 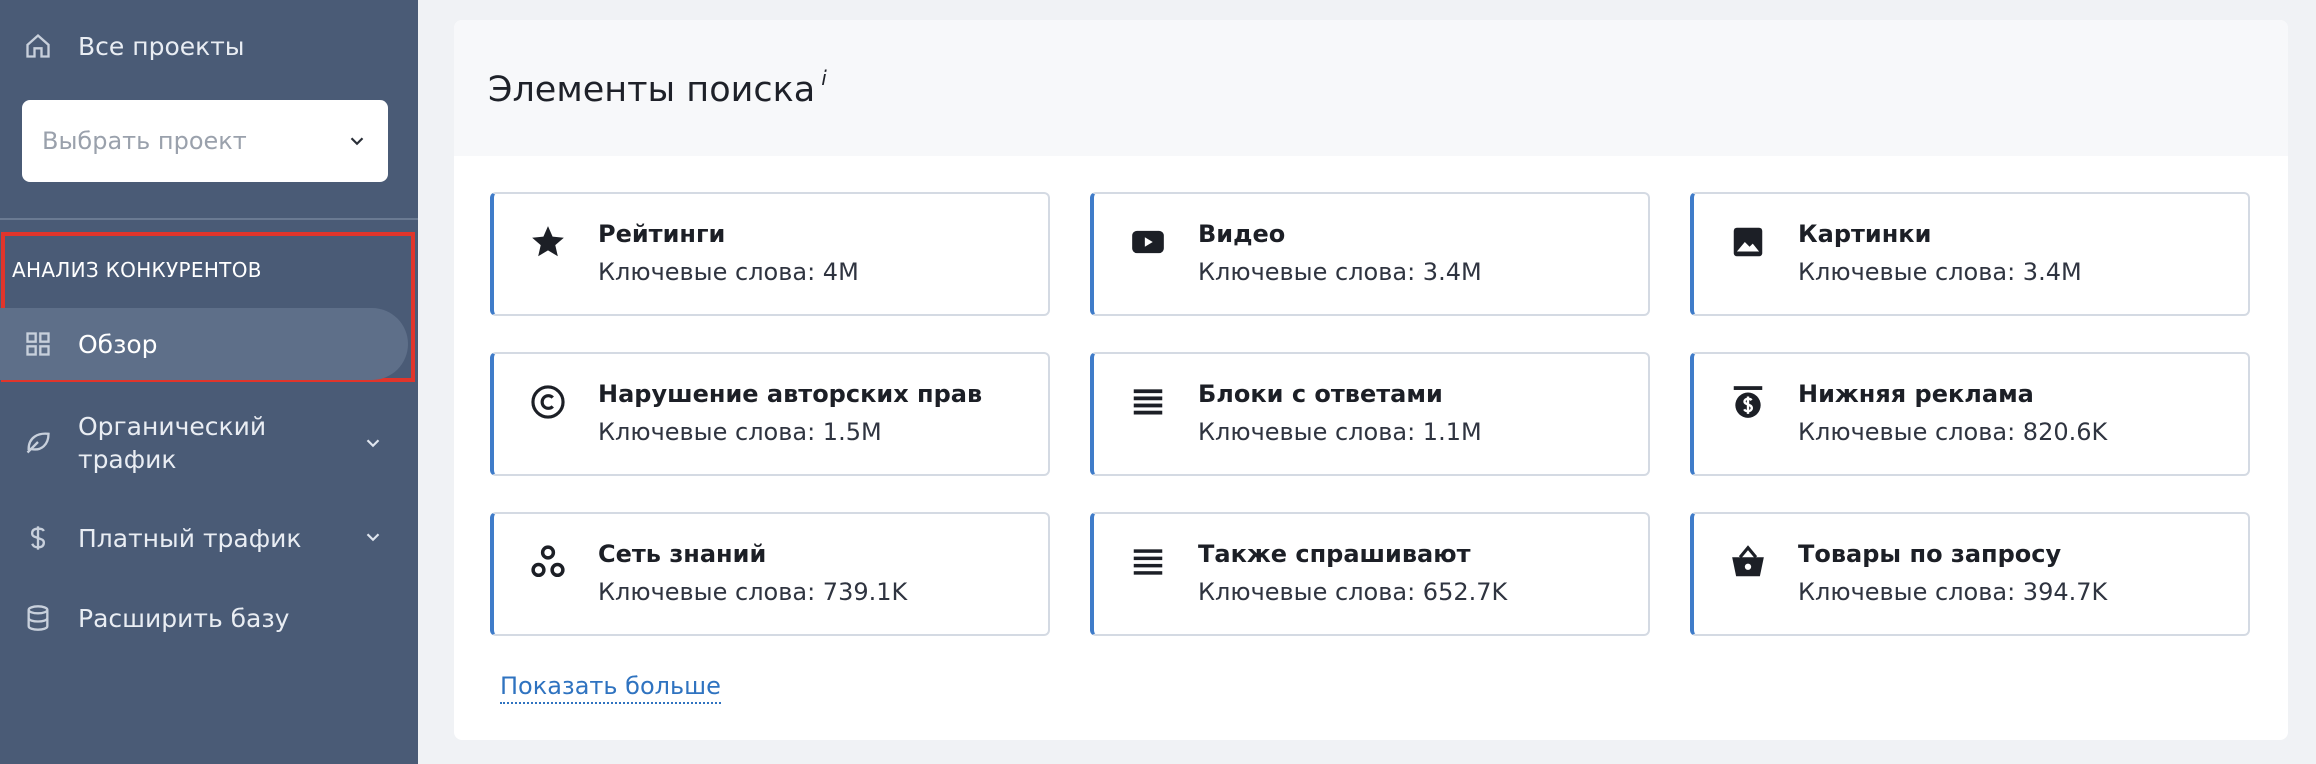 I want to click on tile-name: Видео, so click(x=1242, y=234).